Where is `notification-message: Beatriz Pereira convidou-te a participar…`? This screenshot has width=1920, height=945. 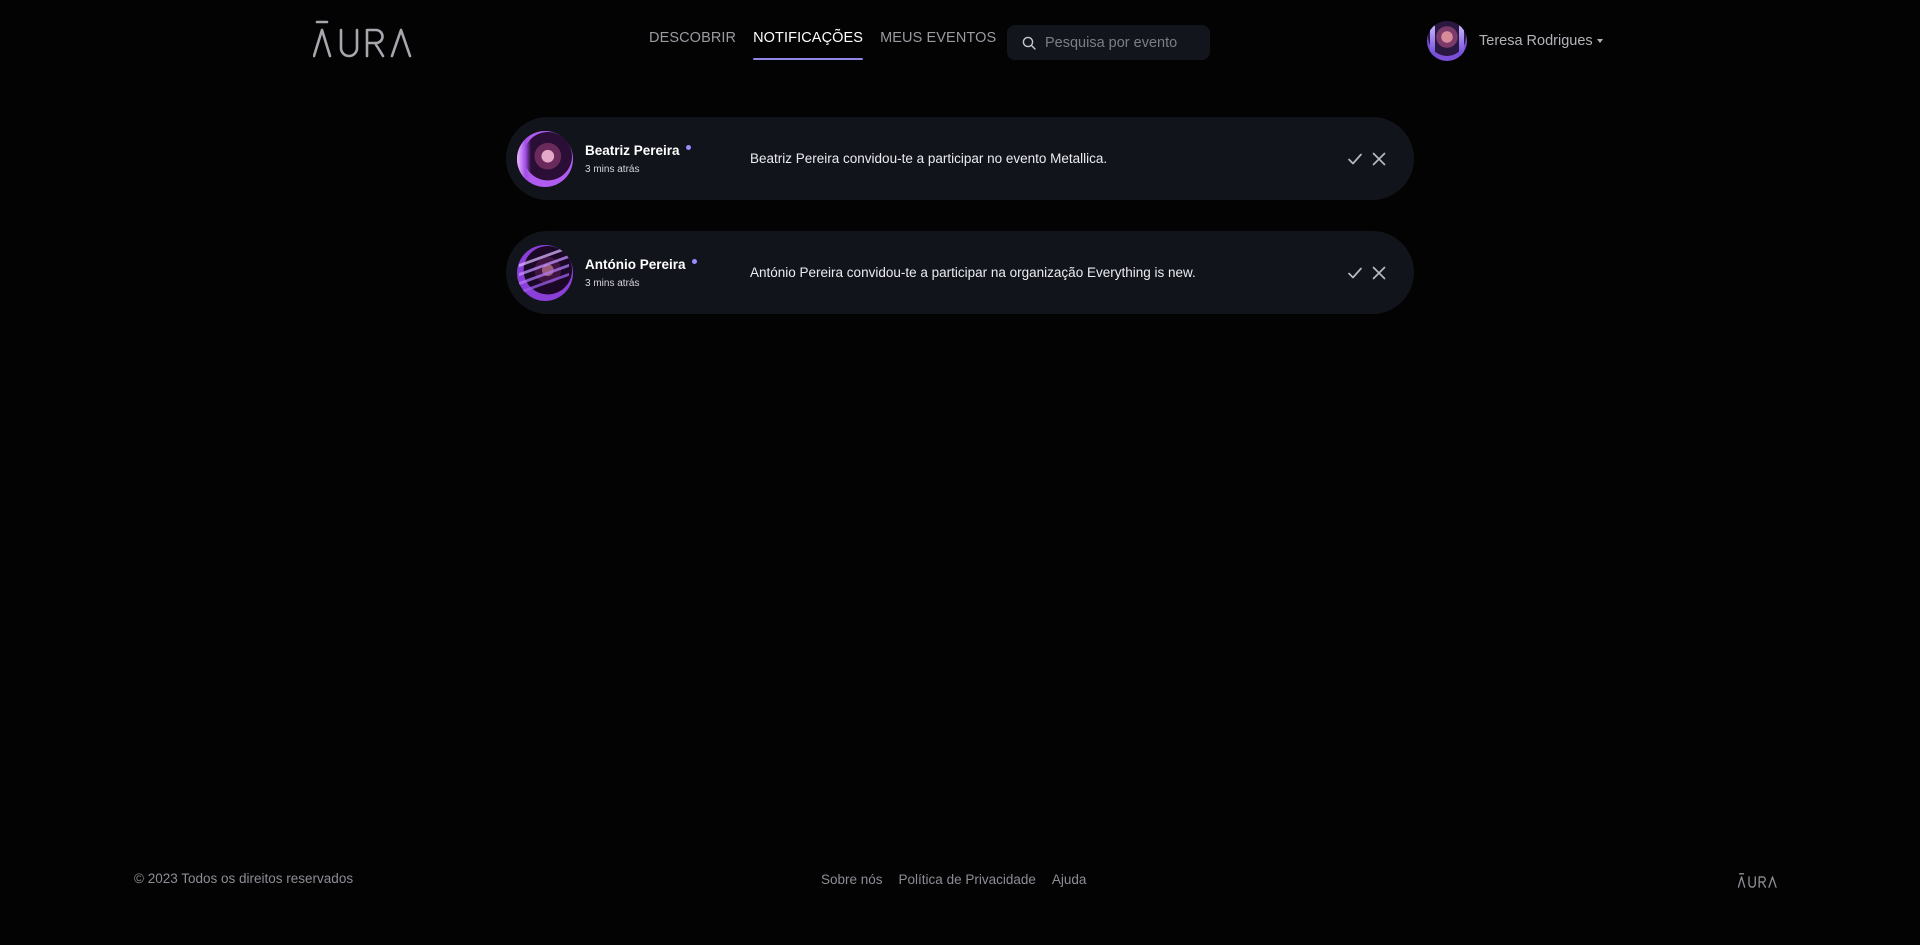
notification-message: Beatriz Pereira convidou-te a participar… is located at coordinates (929, 158).